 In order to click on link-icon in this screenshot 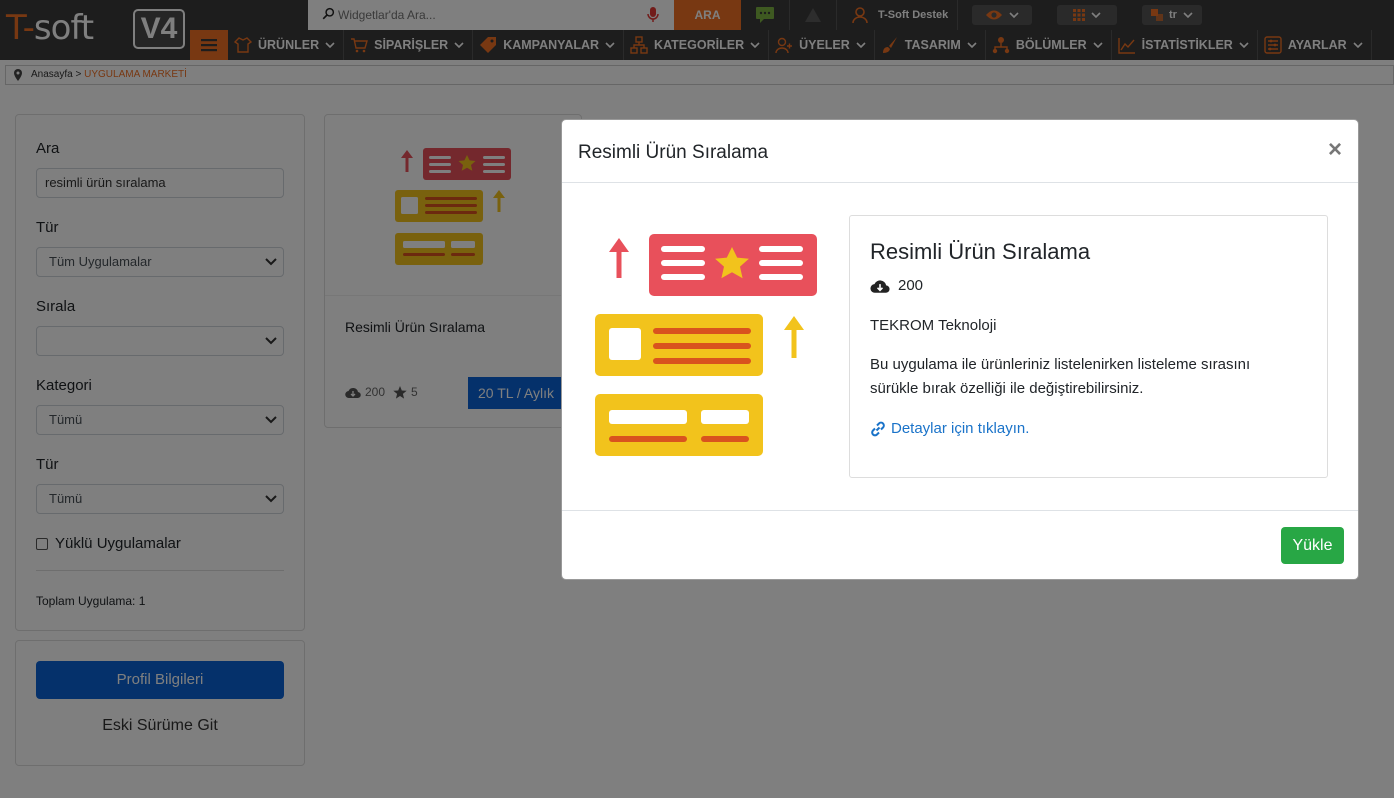, I will do `click(878, 428)`.